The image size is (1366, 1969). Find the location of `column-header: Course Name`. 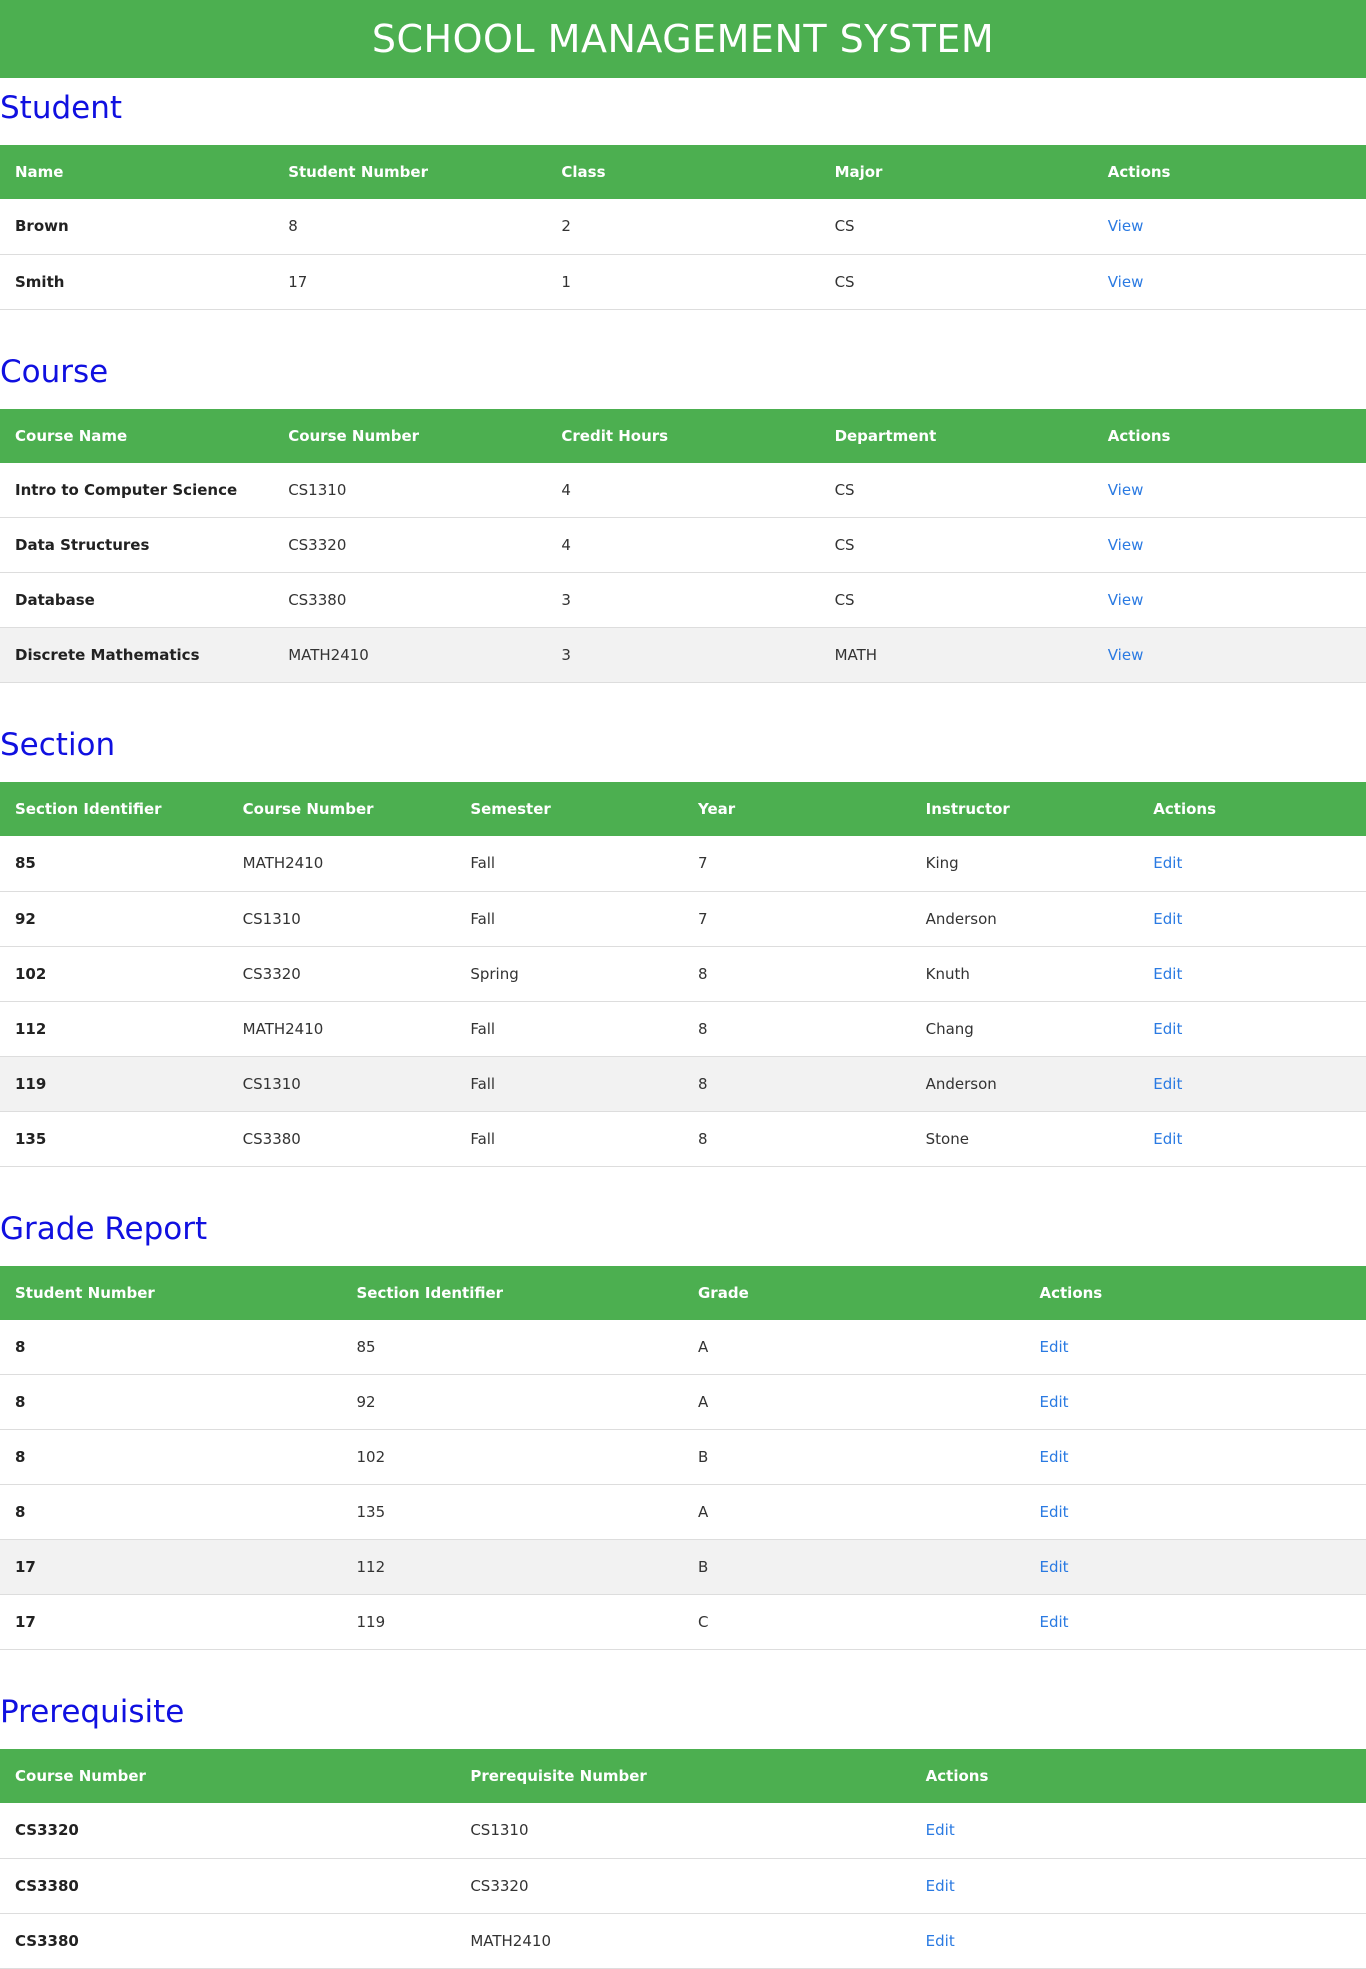

column-header: Course Name is located at coordinates (136, 436).